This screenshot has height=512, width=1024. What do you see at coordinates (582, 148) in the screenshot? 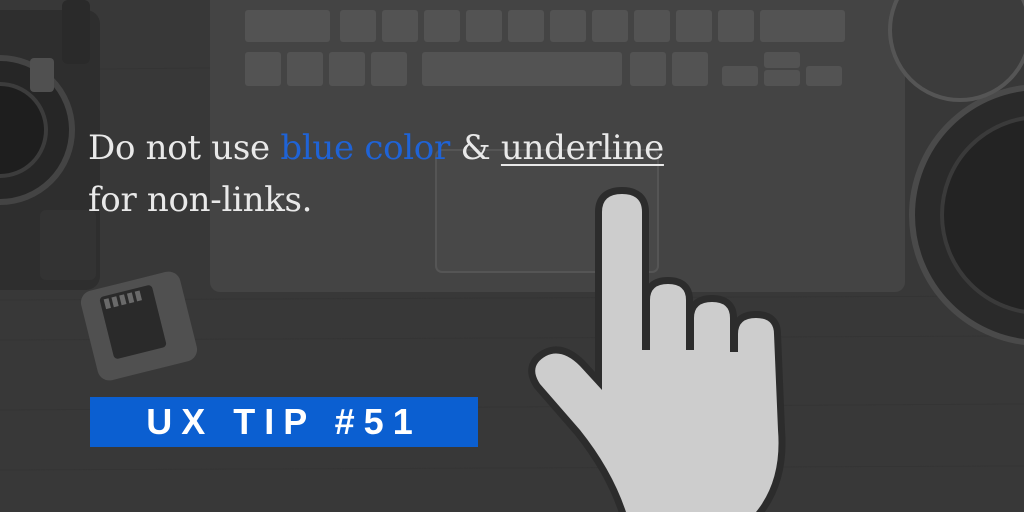
I see `underline-example: underline` at bounding box center [582, 148].